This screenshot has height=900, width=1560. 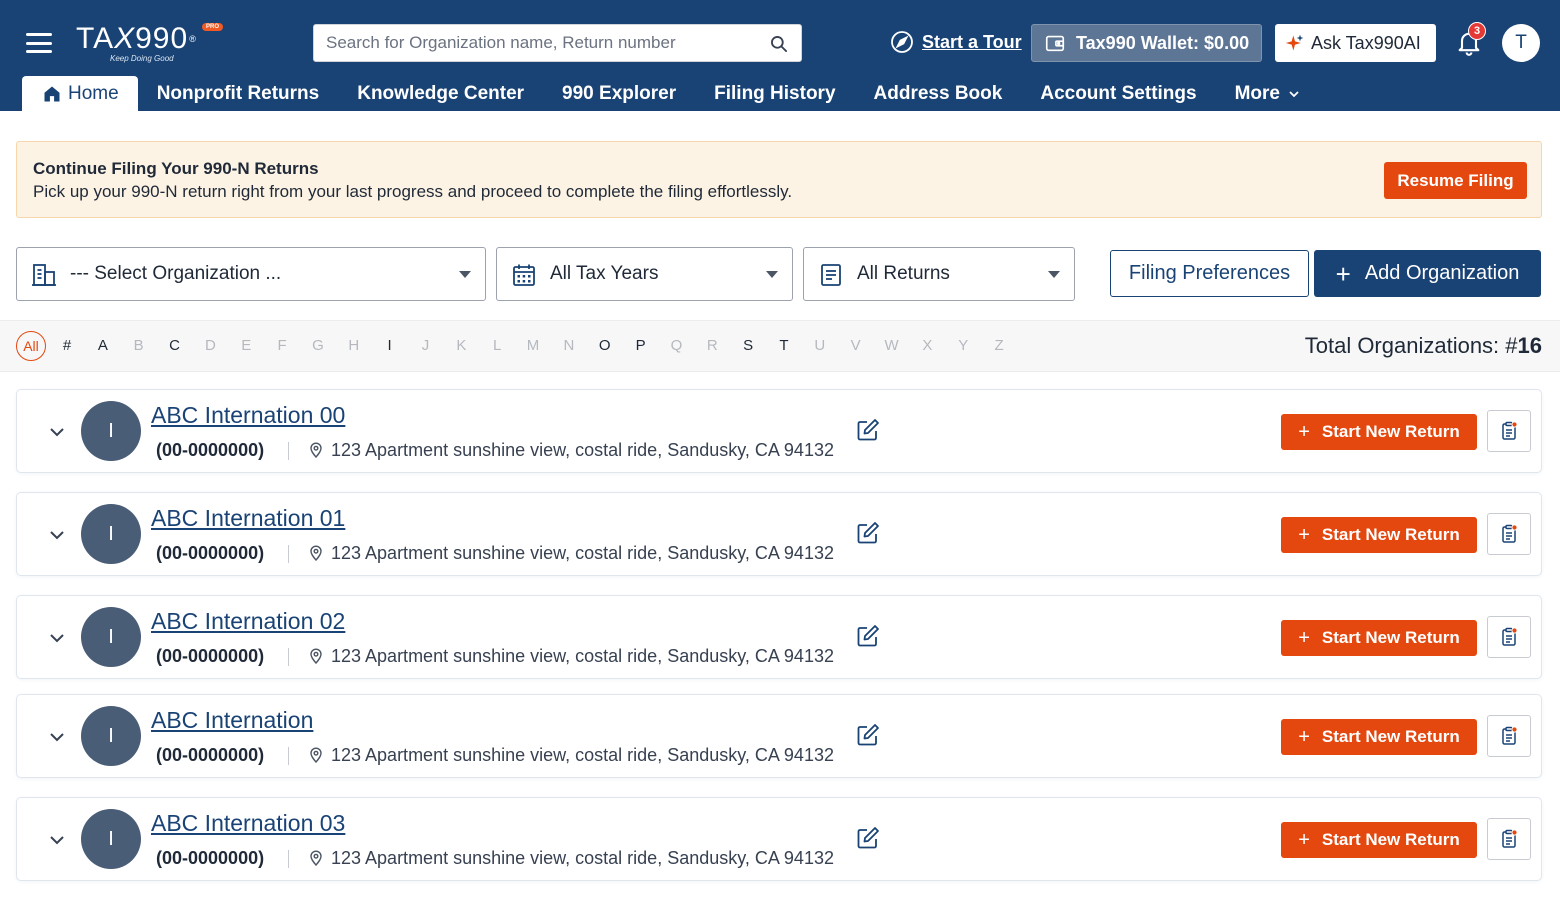 I want to click on alphabet-letter: P, so click(x=641, y=345).